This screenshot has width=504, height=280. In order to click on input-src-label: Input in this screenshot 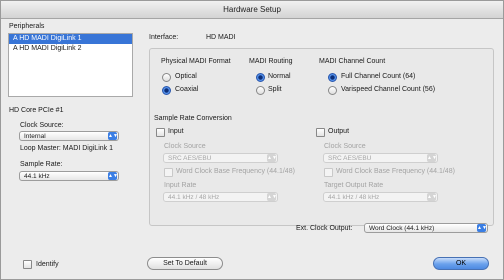, I will do `click(176, 131)`.